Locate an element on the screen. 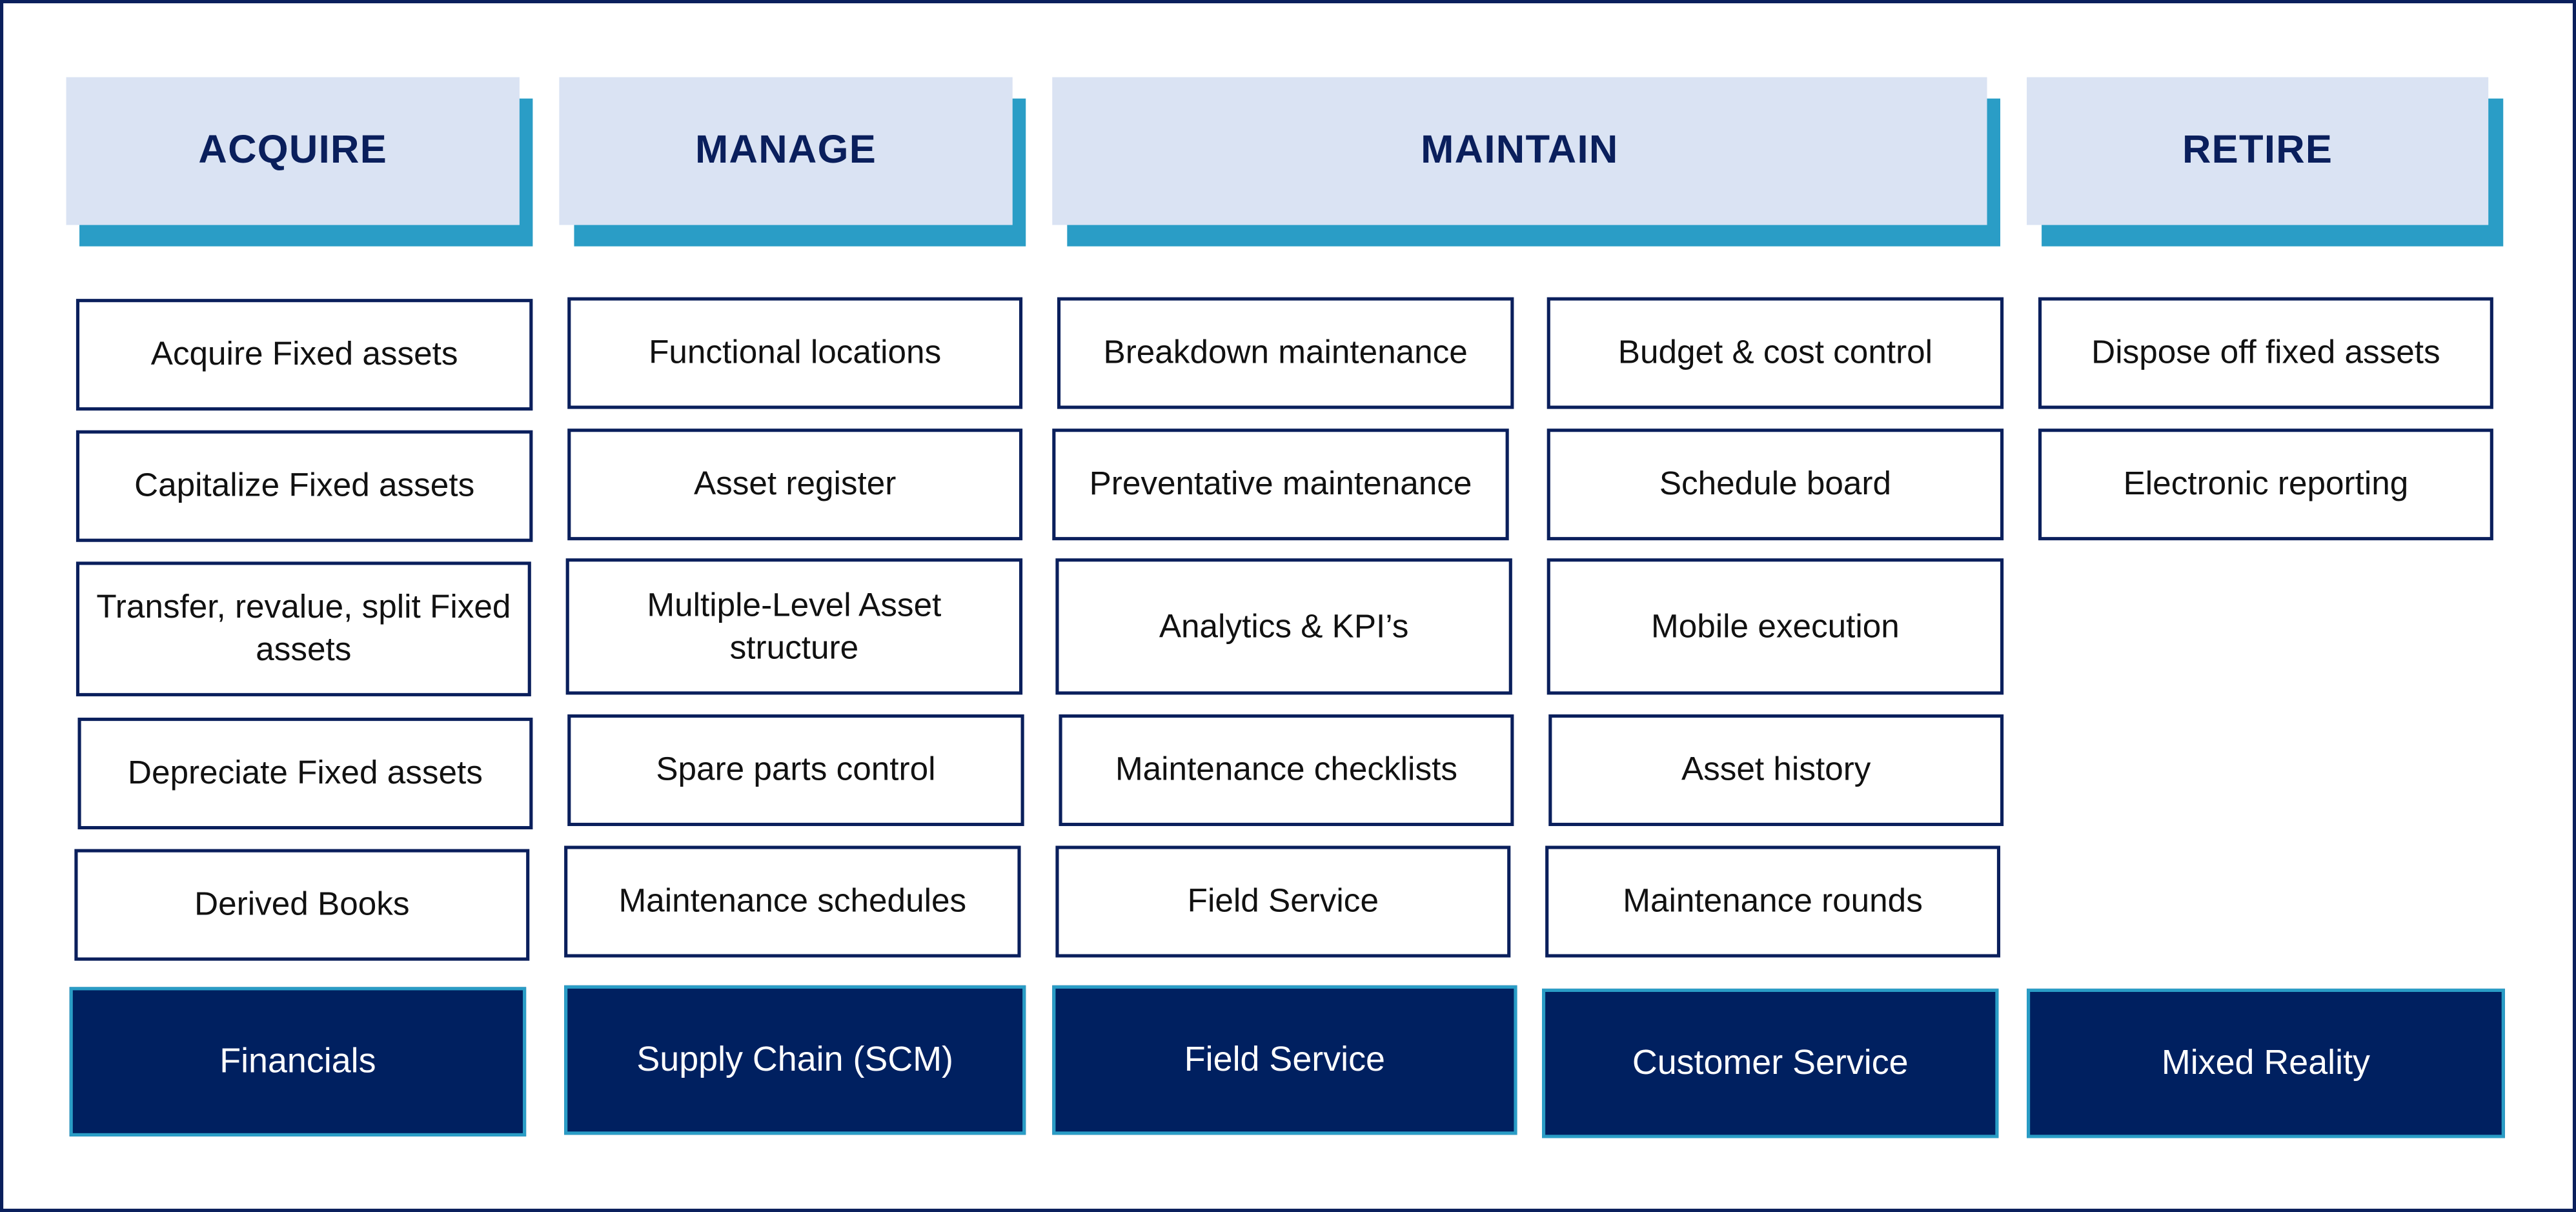  capability-card: Functional locations is located at coordinates (795, 353).